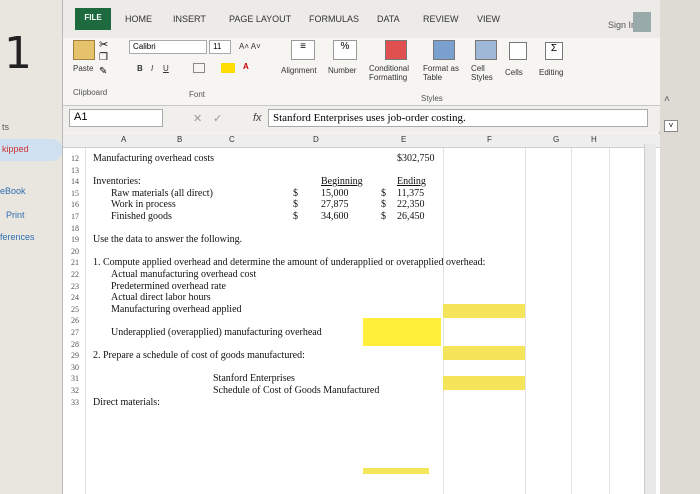 The width and height of the screenshot is (700, 494). I want to click on cell-e: 11,375, so click(410, 193).